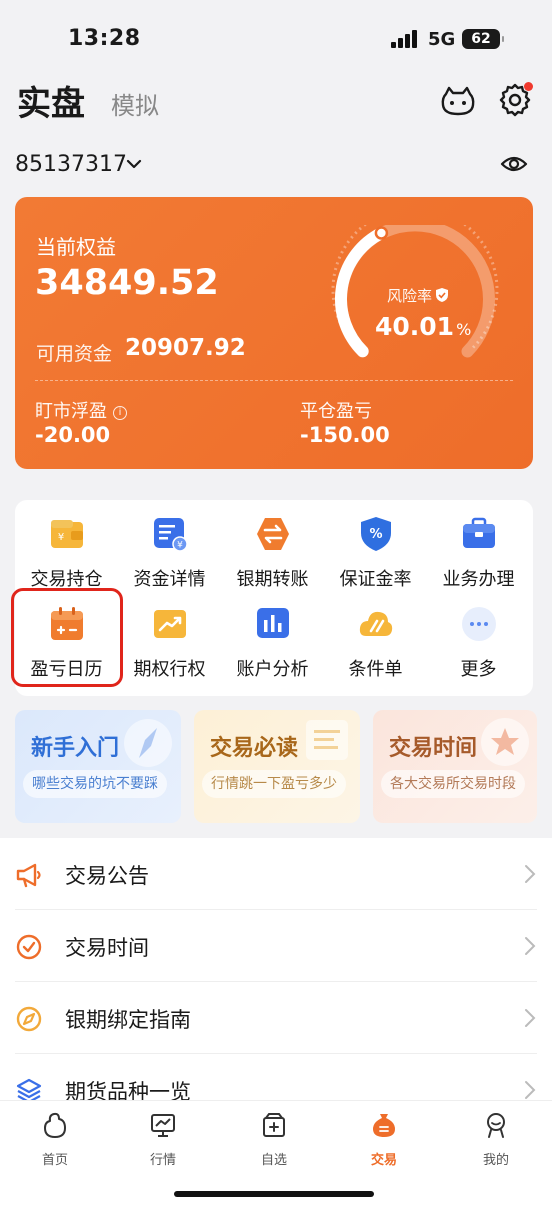  Describe the element at coordinates (273, 1160) in the screenshot. I see `tab-label: 自选` at that location.